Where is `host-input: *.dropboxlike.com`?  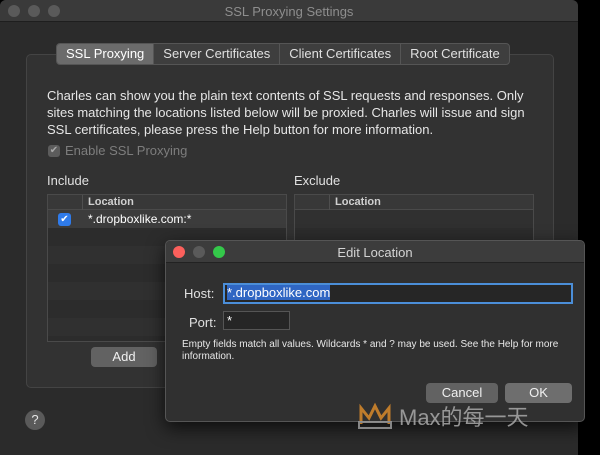 host-input: *.dropboxlike.com is located at coordinates (398, 293).